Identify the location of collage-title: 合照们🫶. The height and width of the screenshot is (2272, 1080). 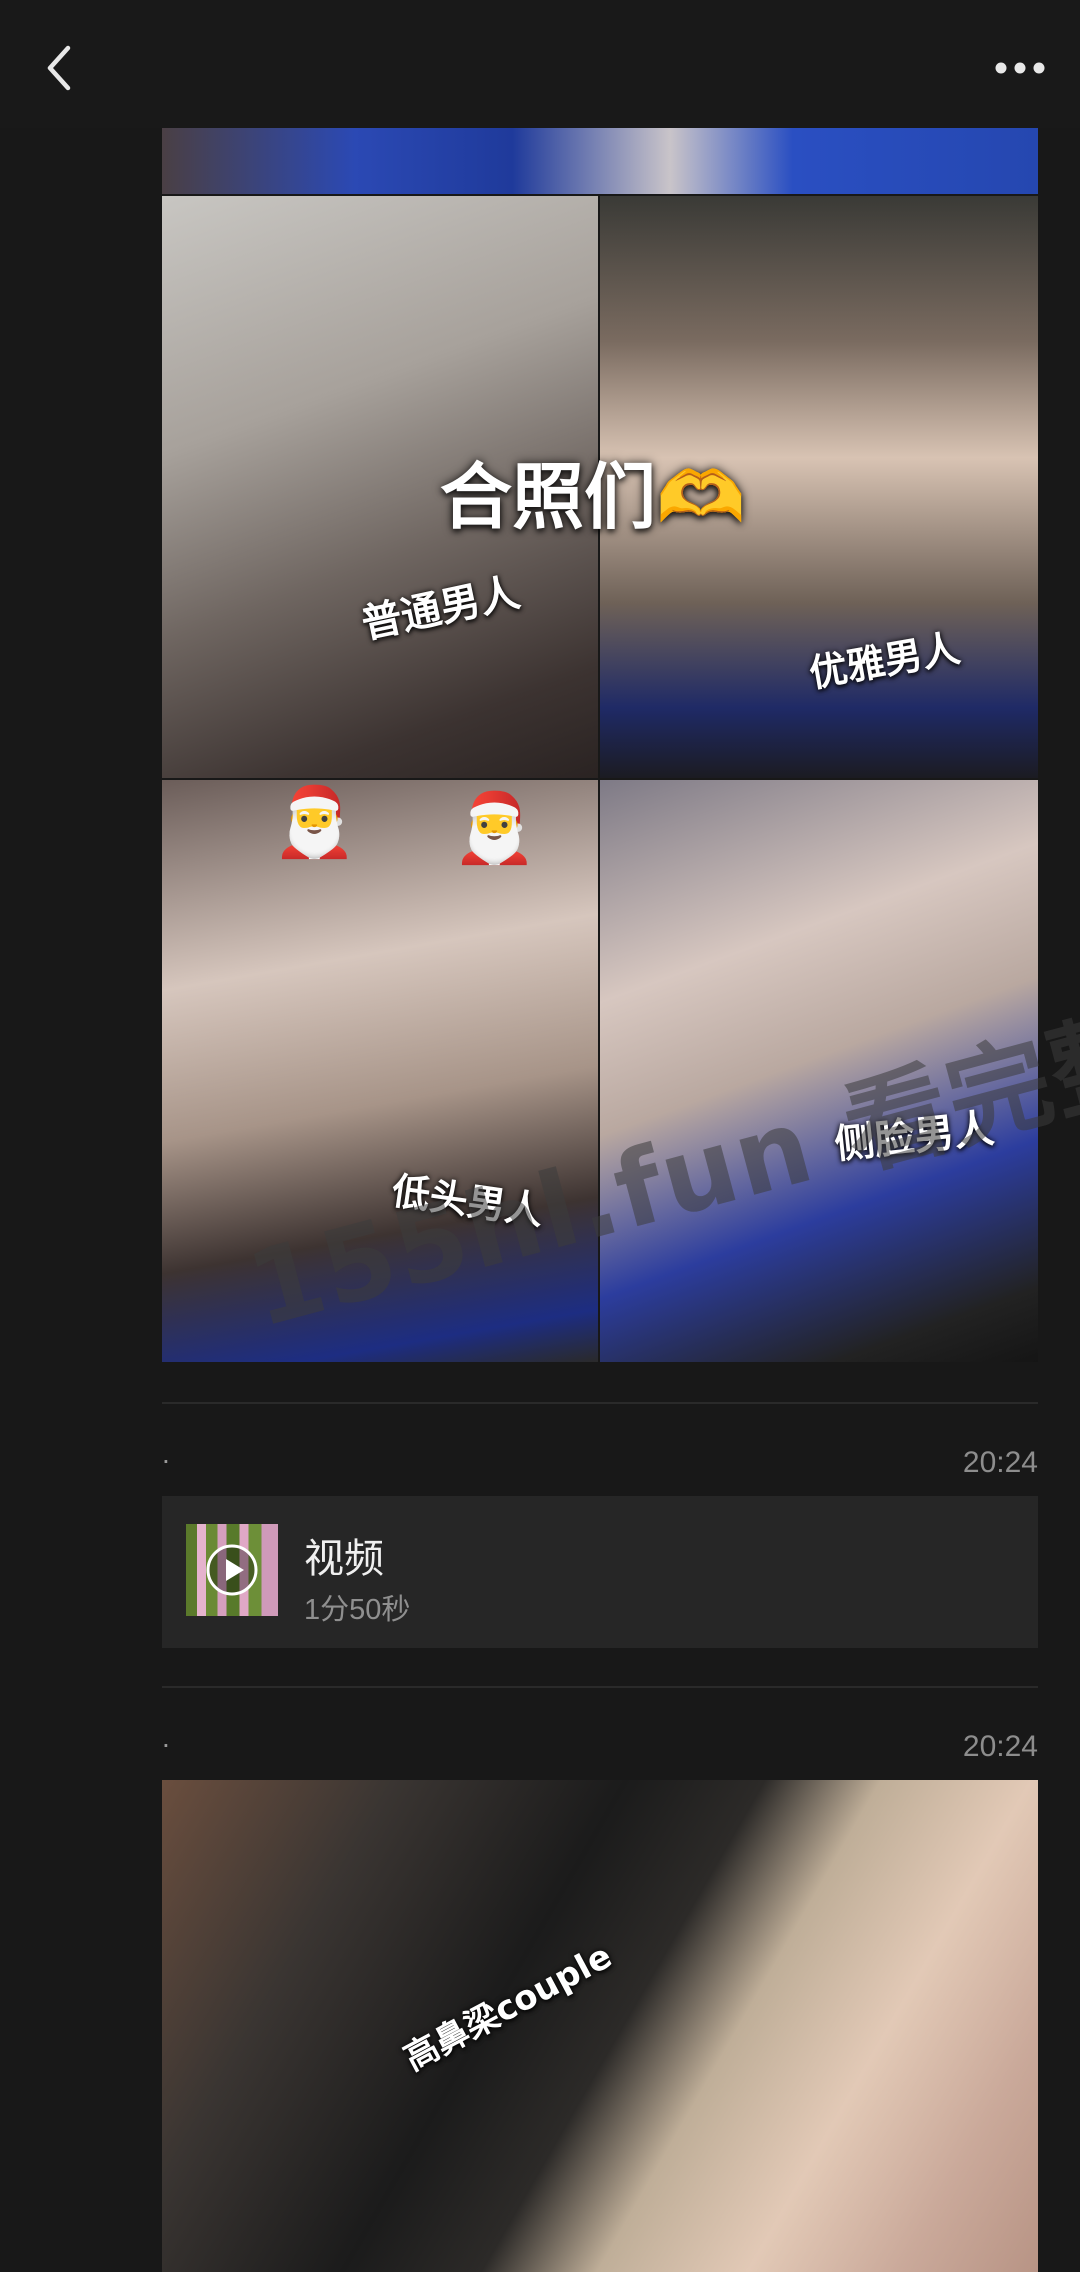
(593, 497).